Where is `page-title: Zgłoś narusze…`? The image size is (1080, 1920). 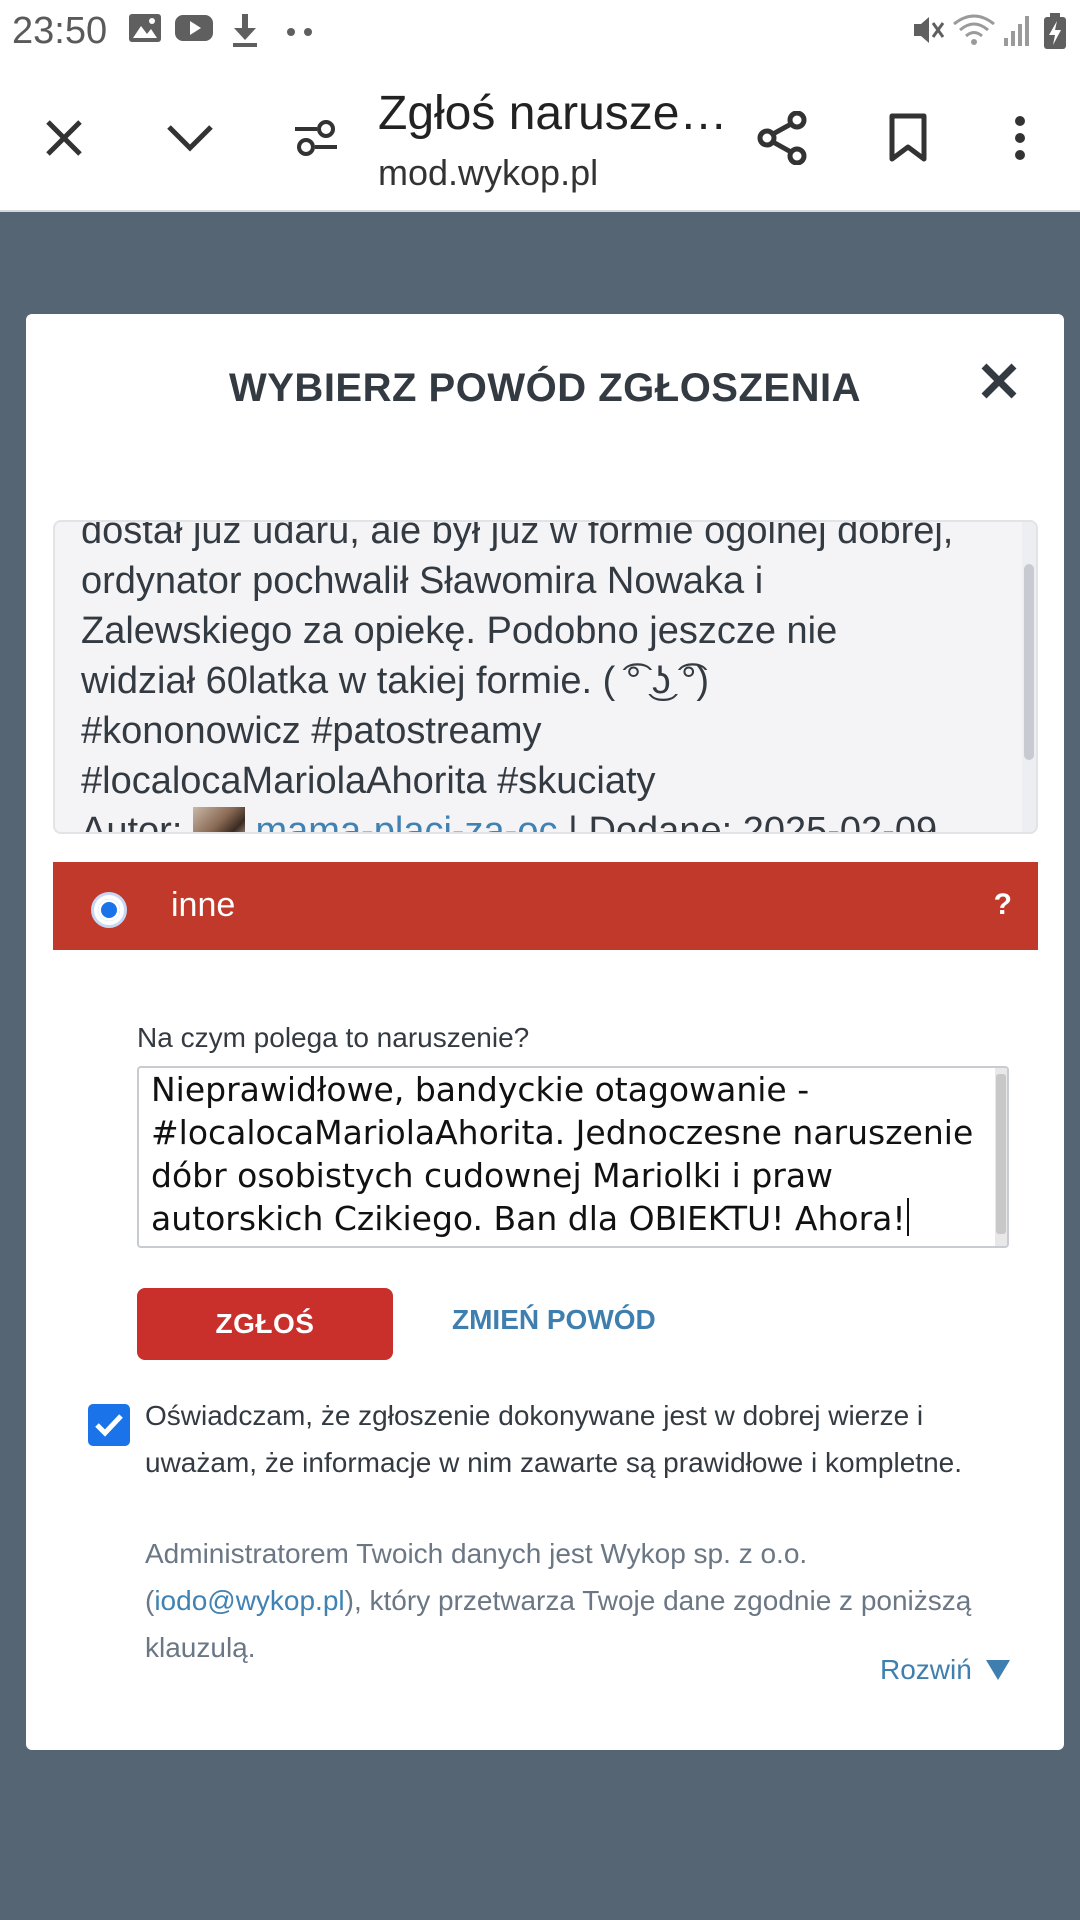
page-title: Zgłoś narusze… is located at coordinates (553, 113).